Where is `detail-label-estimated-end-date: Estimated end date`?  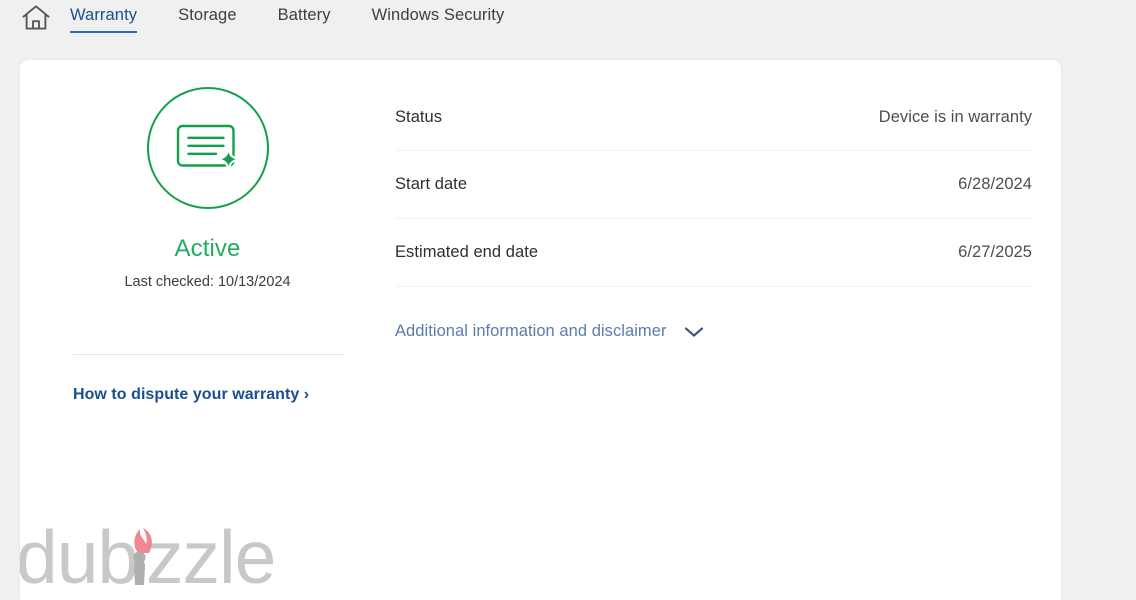
detail-label-estimated-end-date: Estimated end date is located at coordinates (467, 252).